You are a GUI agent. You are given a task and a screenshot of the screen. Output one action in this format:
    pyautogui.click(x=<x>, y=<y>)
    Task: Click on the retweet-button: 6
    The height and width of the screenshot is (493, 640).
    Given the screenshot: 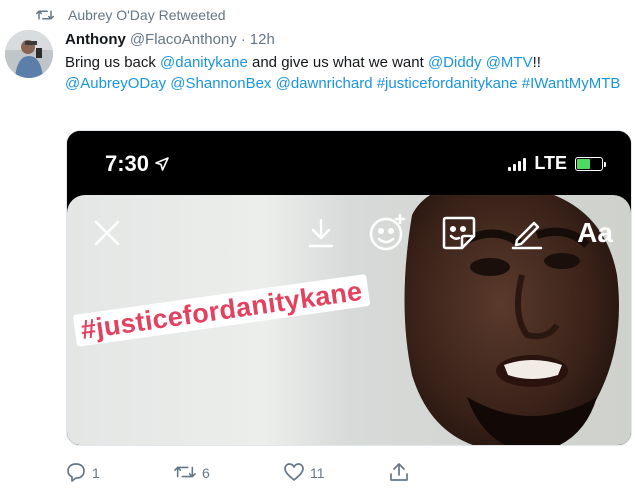 What is the action you would take?
    pyautogui.click(x=192, y=473)
    